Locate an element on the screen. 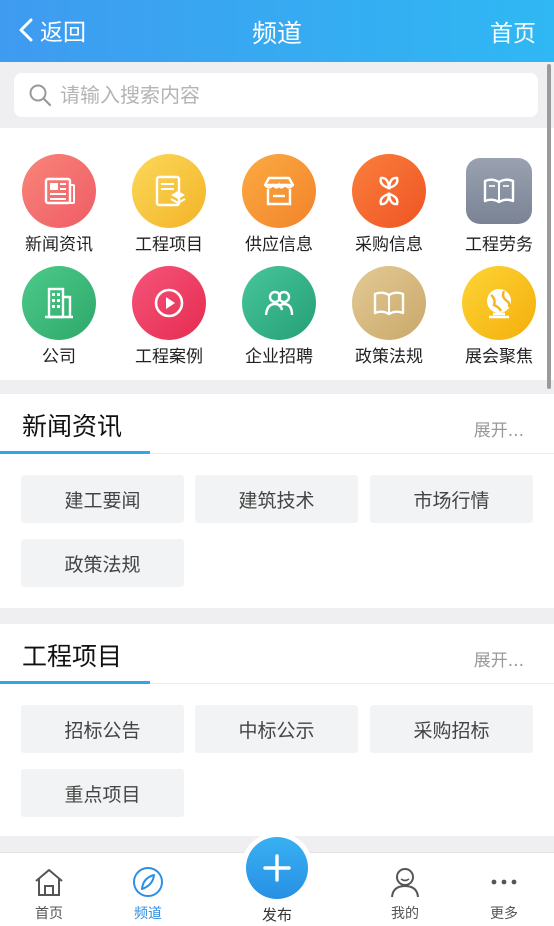  channel-label: 工程劳务 is located at coordinates (499, 245).